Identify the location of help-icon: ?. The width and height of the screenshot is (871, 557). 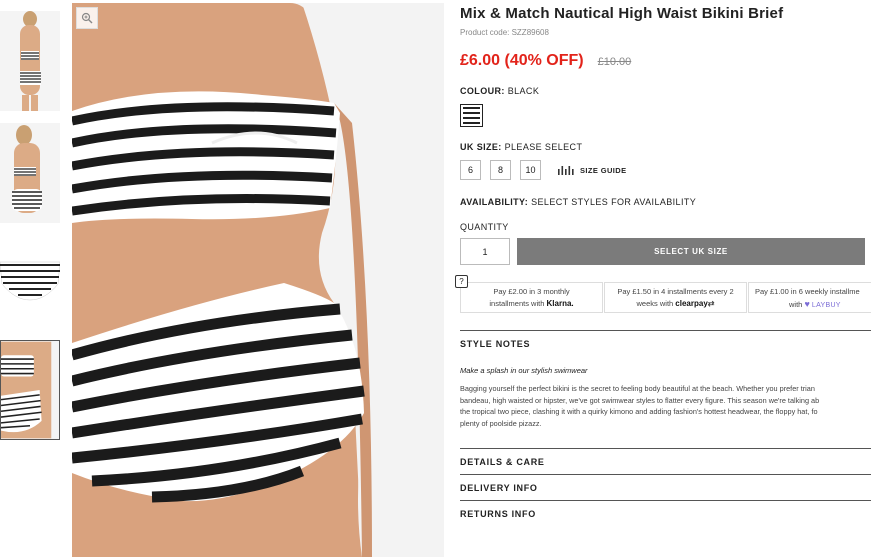
(461, 281).